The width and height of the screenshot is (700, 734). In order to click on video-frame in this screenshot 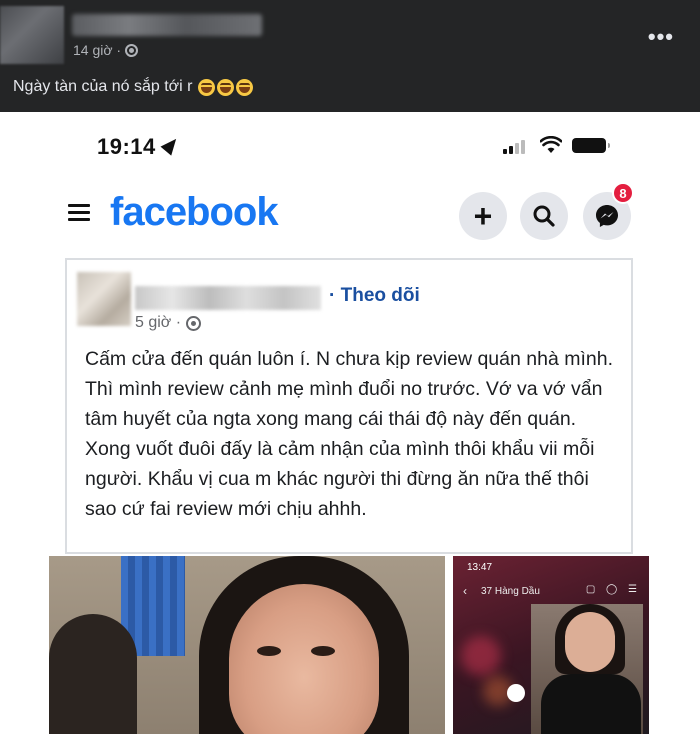, I will do `click(587, 669)`.